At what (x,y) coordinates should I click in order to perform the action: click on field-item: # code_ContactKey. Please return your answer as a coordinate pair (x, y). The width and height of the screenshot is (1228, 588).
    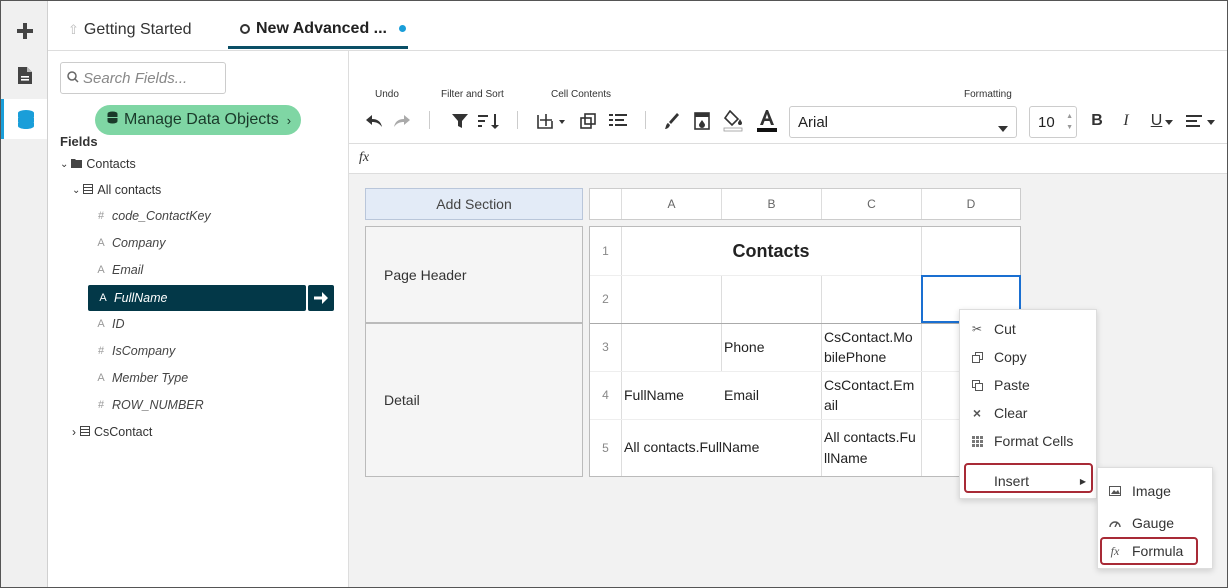
    Looking at the image, I should click on (152, 216).